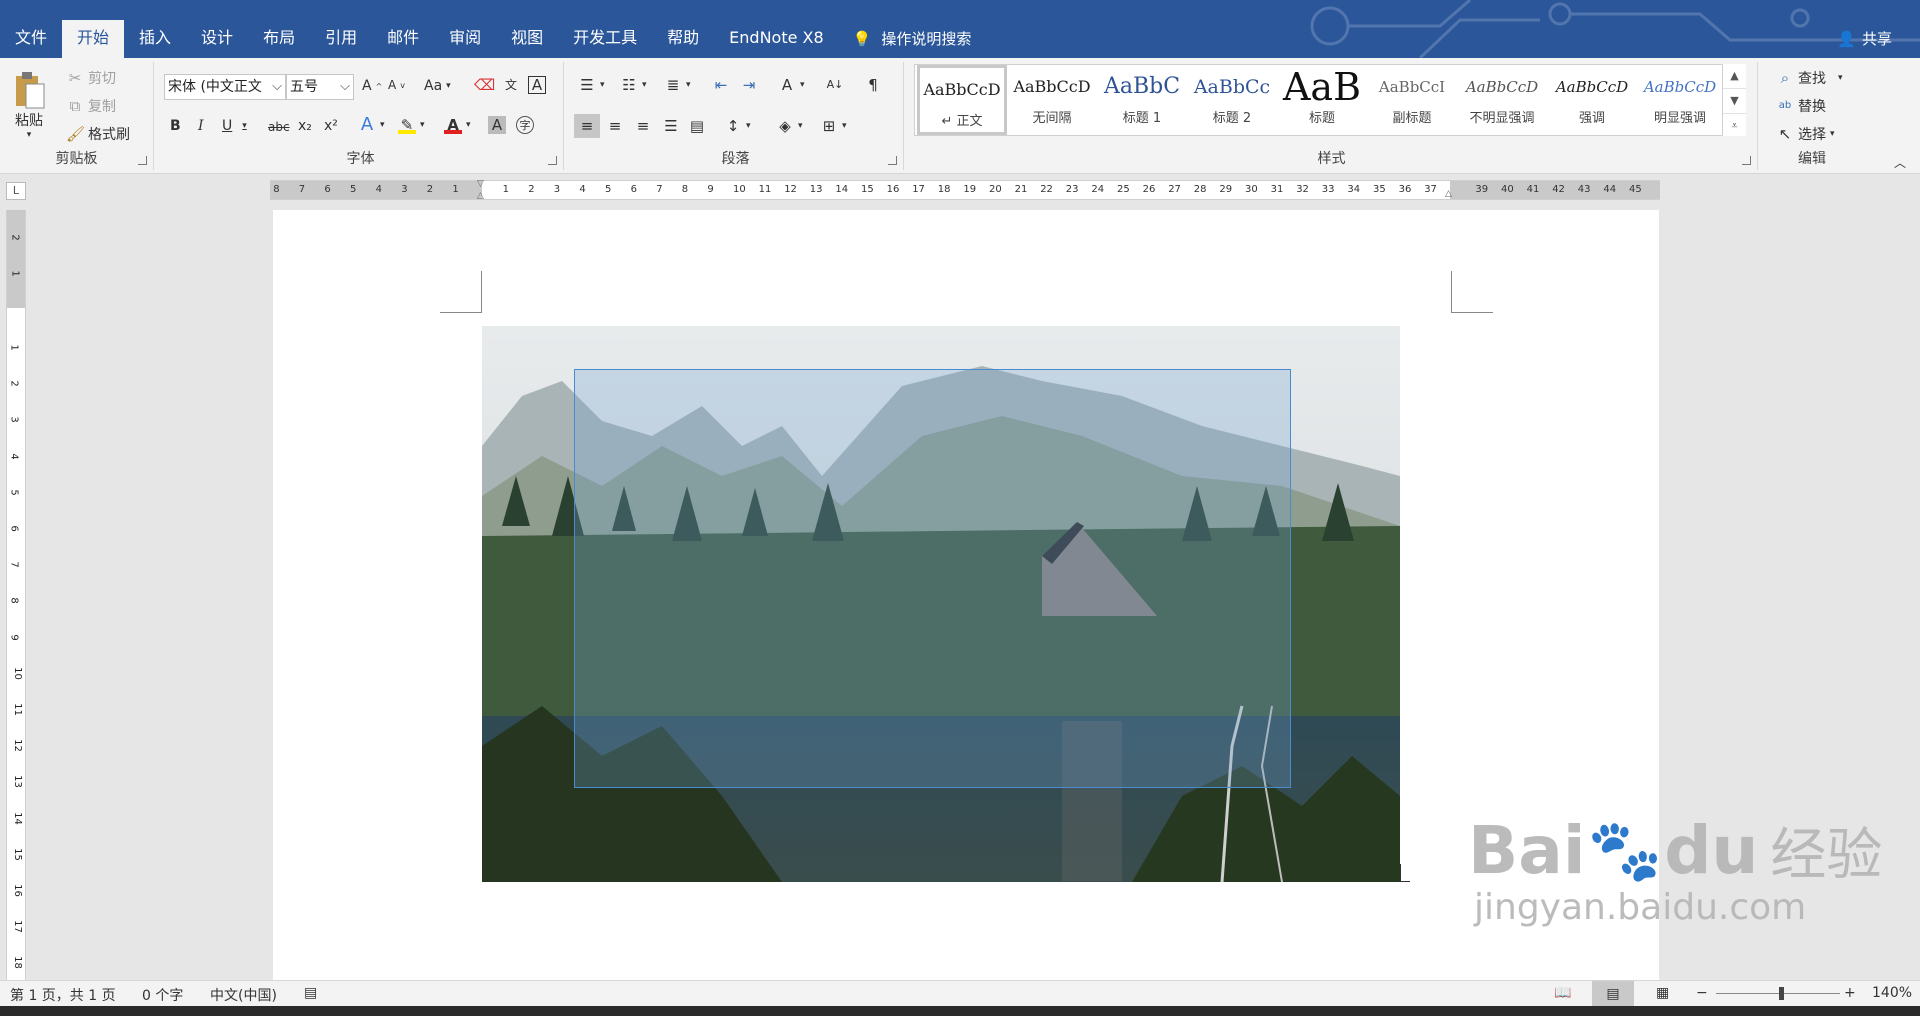 This screenshot has height=1016, width=1920. What do you see at coordinates (721, 85) in the screenshot?
I see `decrease-indent-button: ⇤` at bounding box center [721, 85].